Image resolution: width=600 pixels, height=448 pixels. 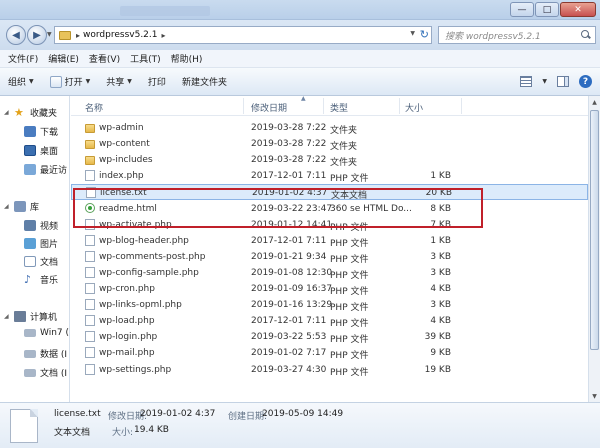 I want to click on file-row: license.txt 2019-01-02 4:37 文本文档 20 KB, so click(x=329, y=192).